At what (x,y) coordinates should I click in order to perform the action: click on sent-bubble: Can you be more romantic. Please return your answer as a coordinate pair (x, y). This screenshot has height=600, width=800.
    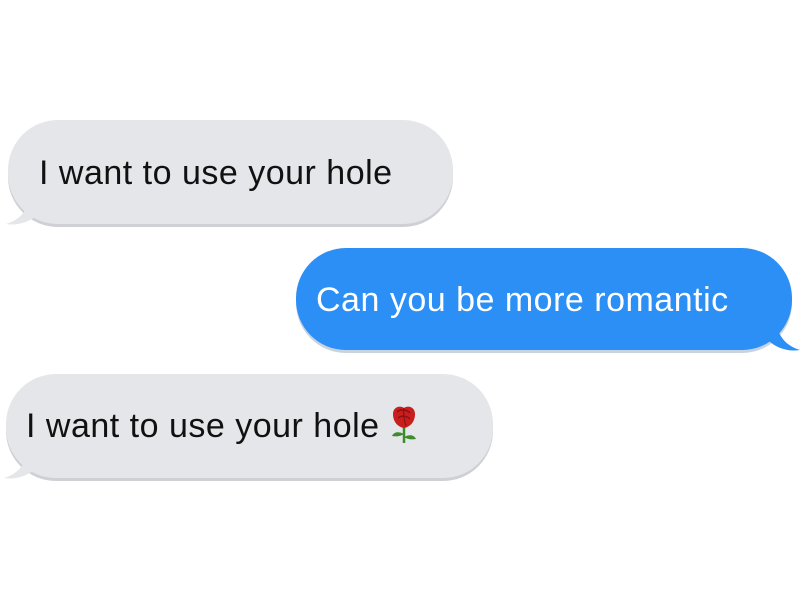
    Looking at the image, I should click on (544, 299).